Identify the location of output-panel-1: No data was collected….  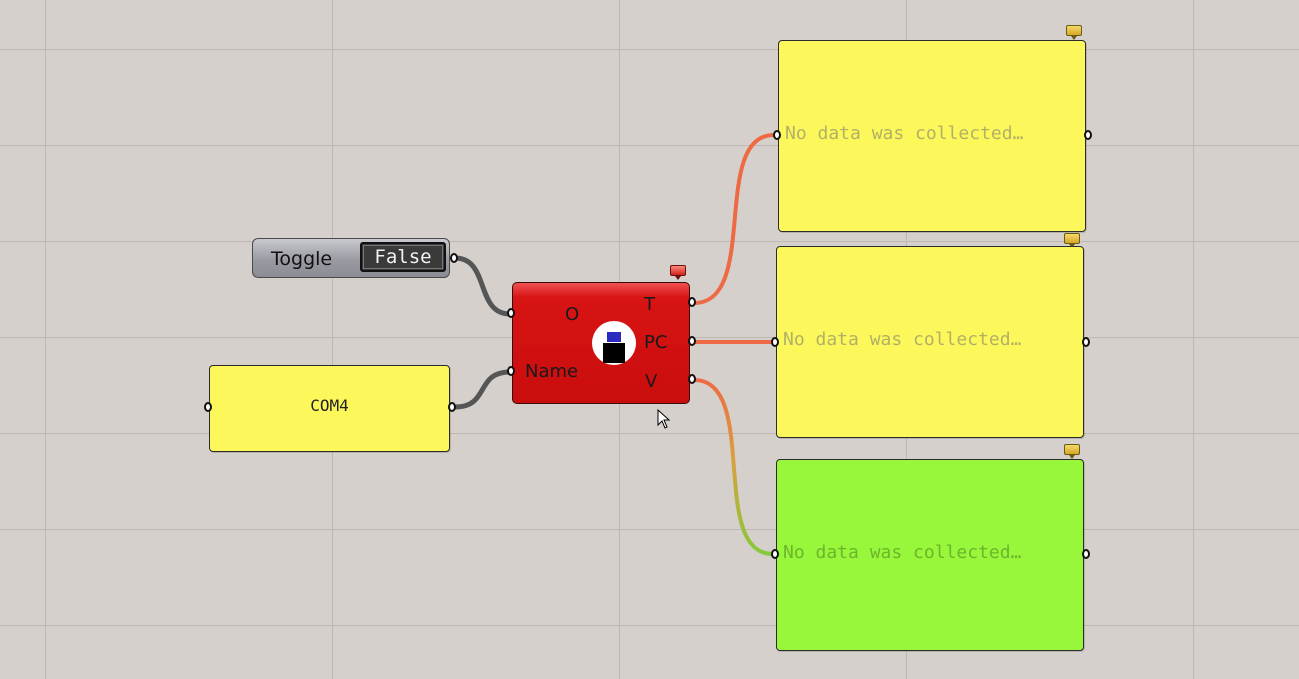
(932, 136).